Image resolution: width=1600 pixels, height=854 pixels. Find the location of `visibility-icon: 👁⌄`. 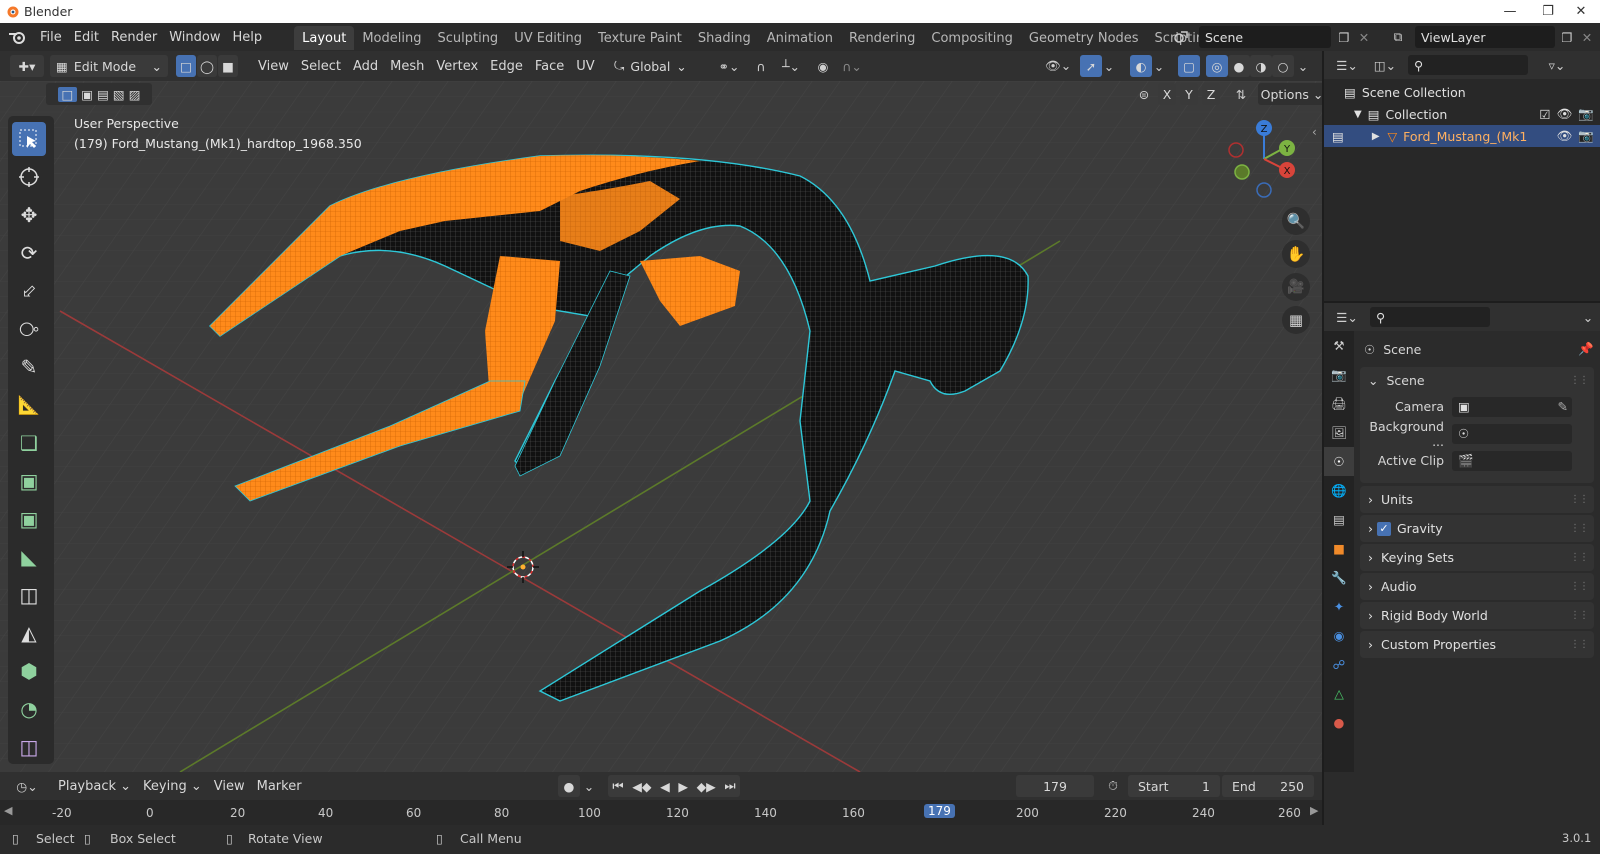

visibility-icon: 👁⌄ is located at coordinates (1058, 66).